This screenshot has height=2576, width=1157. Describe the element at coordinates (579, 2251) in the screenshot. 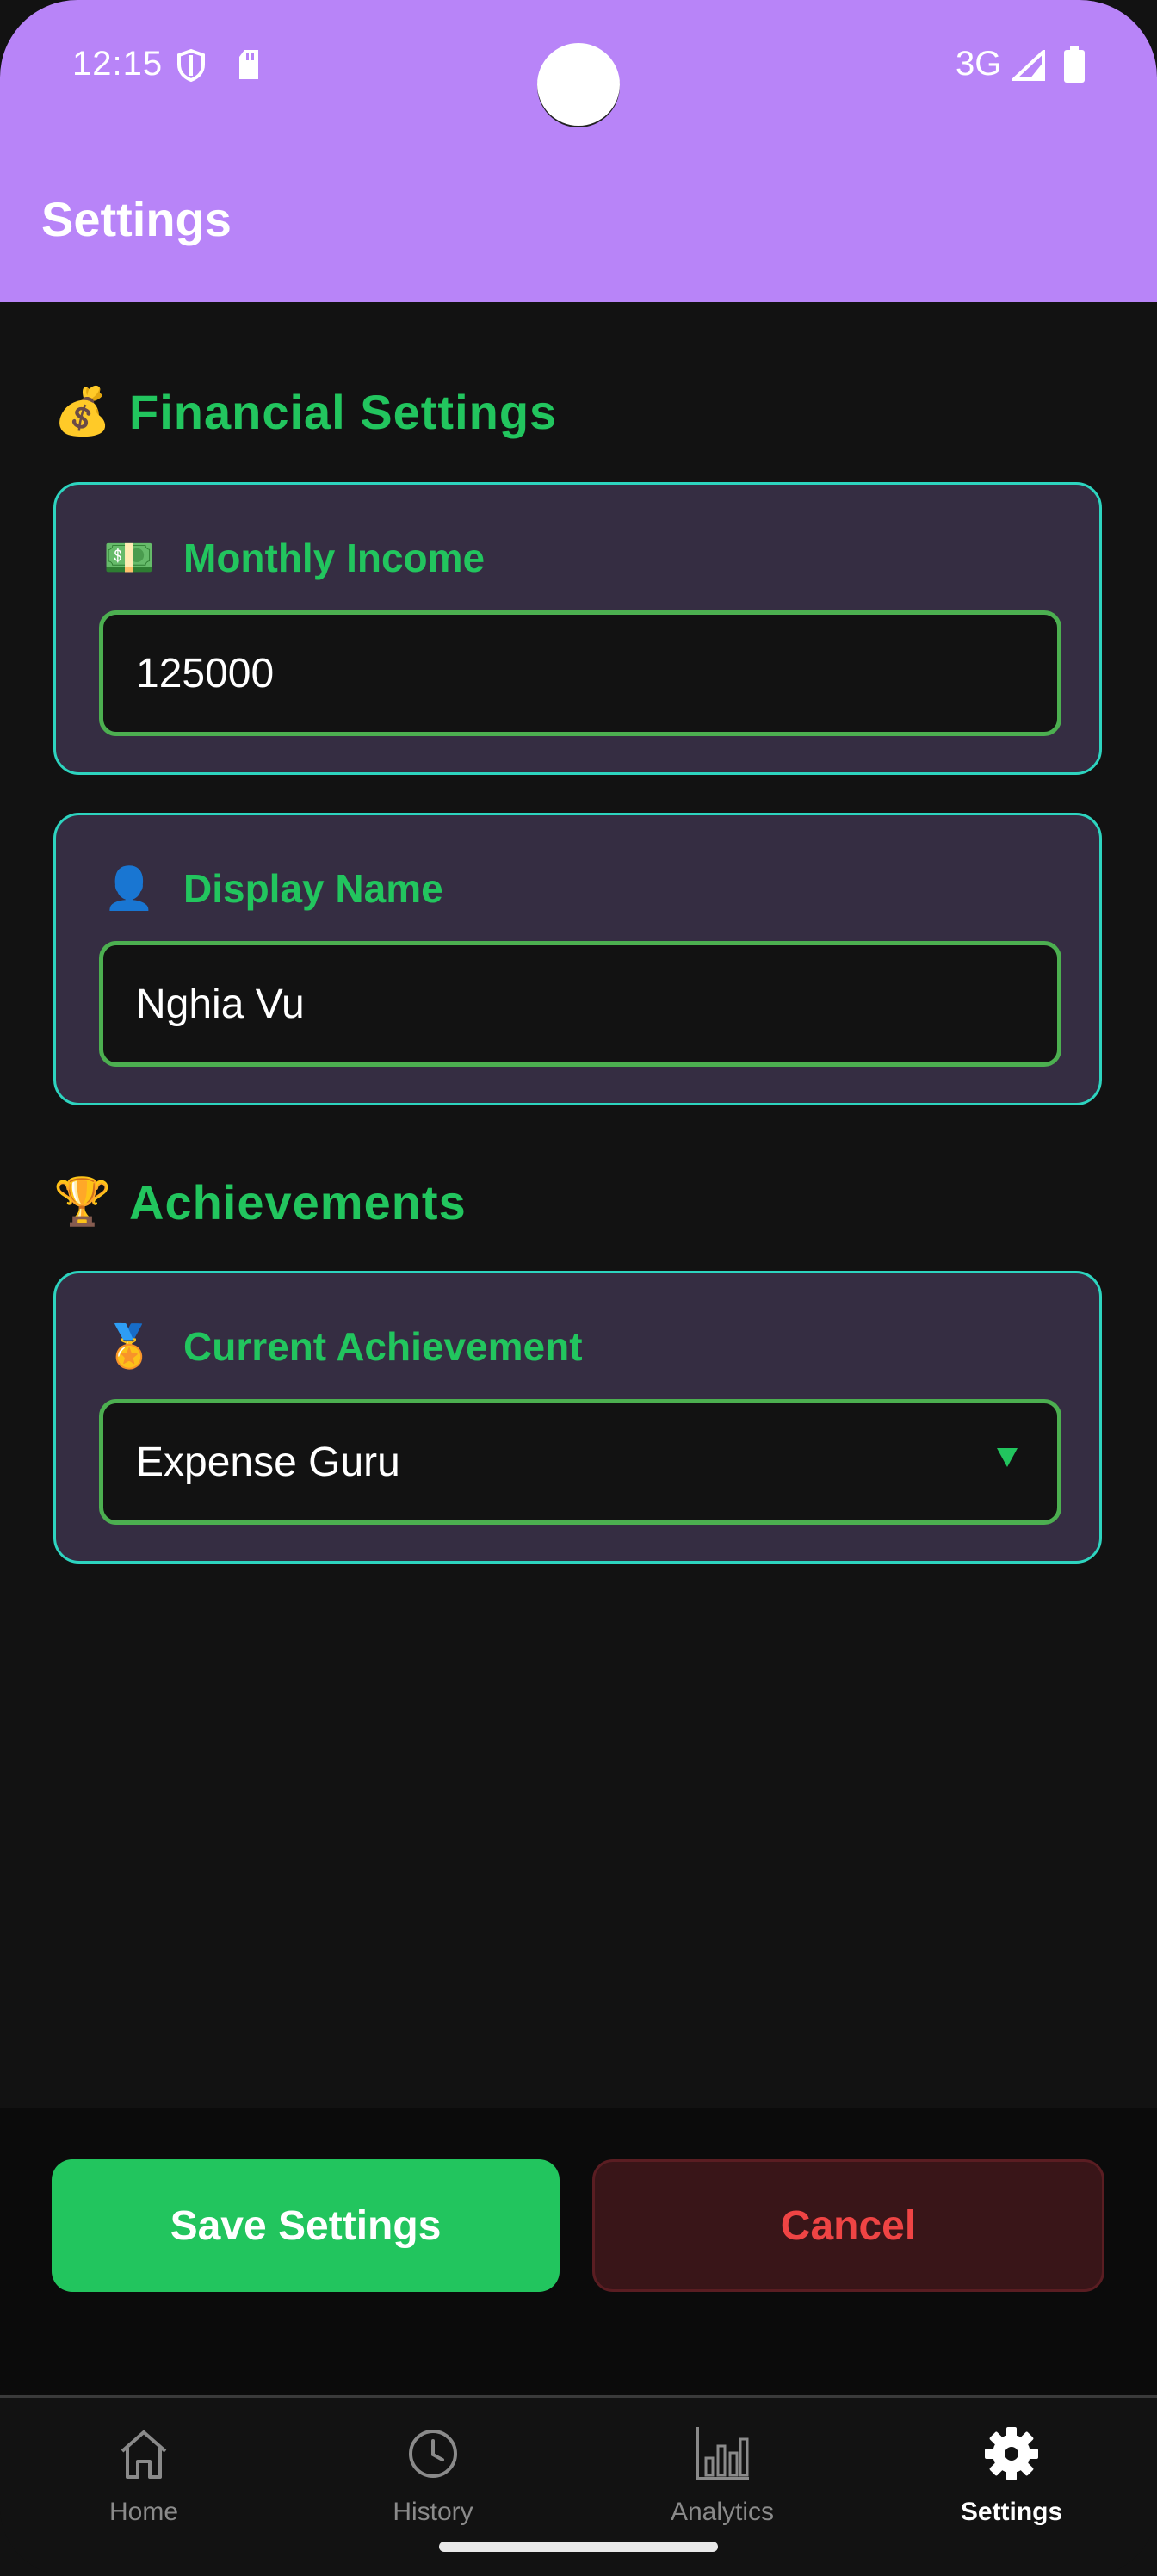

I see `action-bar: Save Settings Cancel` at that location.